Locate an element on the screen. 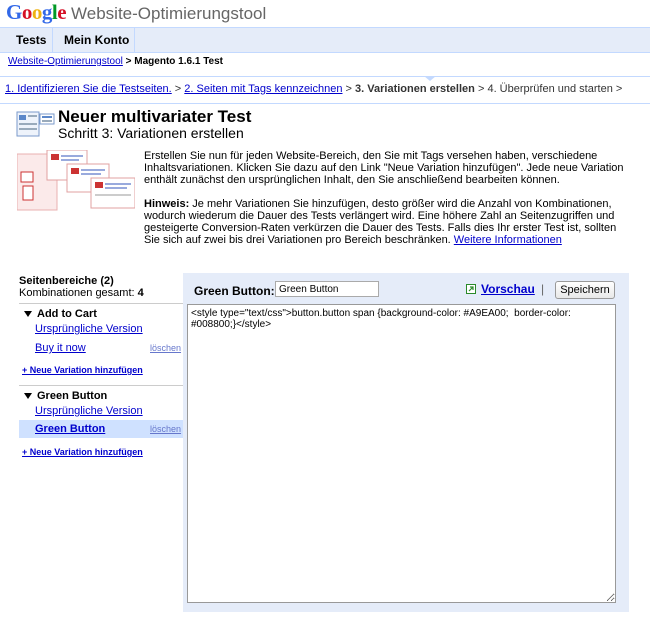 This screenshot has width=650, height=617. breadcrumb-current: Magento 1.6.1 Test is located at coordinates (179, 61).